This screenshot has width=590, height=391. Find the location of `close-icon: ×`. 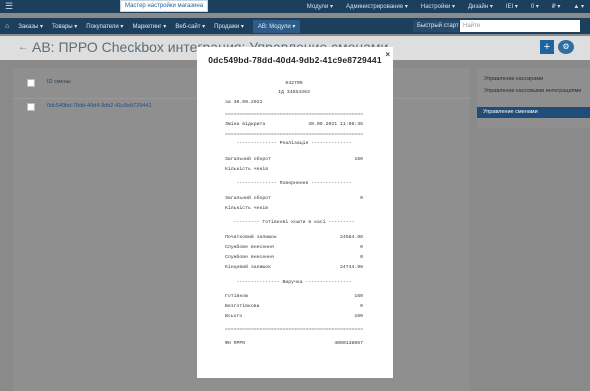

close-icon: × is located at coordinates (387, 54).